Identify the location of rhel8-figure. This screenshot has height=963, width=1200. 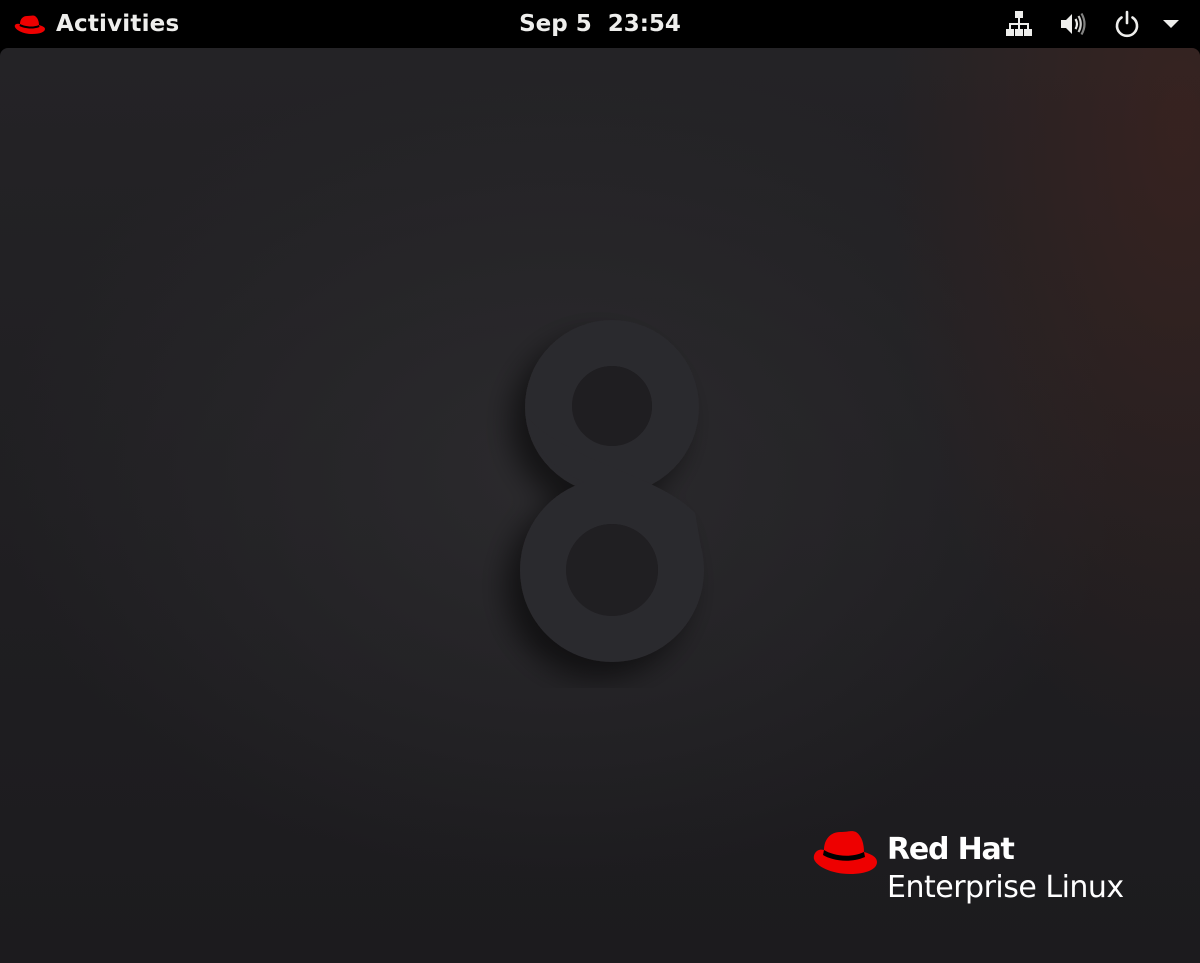
(612, 491).